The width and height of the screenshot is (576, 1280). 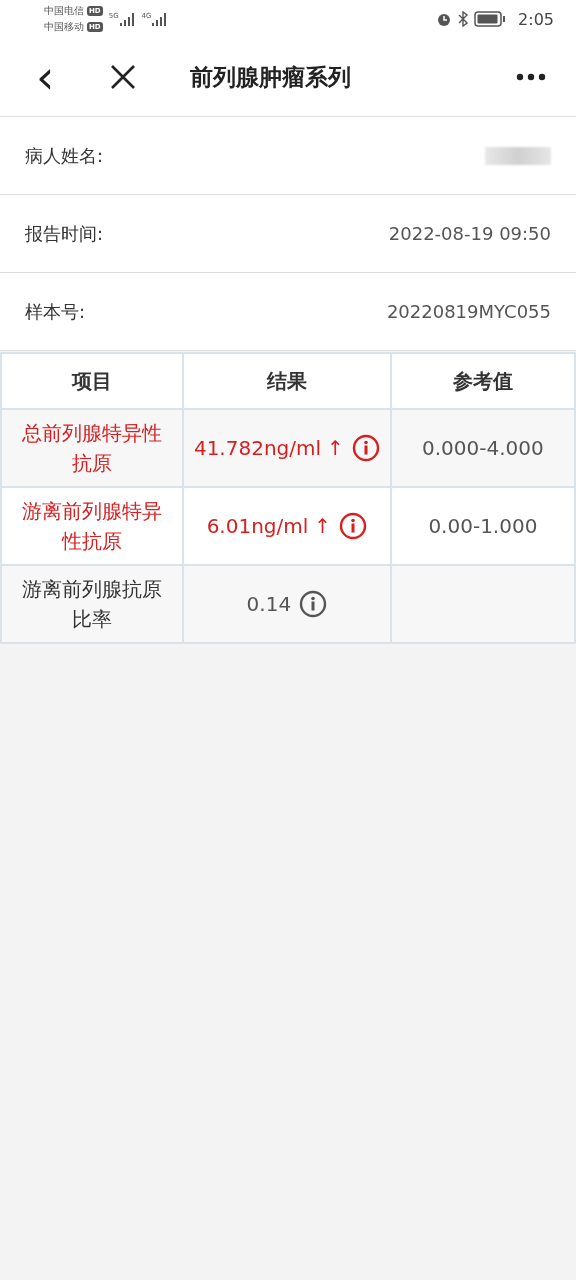 What do you see at coordinates (123, 77) in the screenshot?
I see `close-icon` at bounding box center [123, 77].